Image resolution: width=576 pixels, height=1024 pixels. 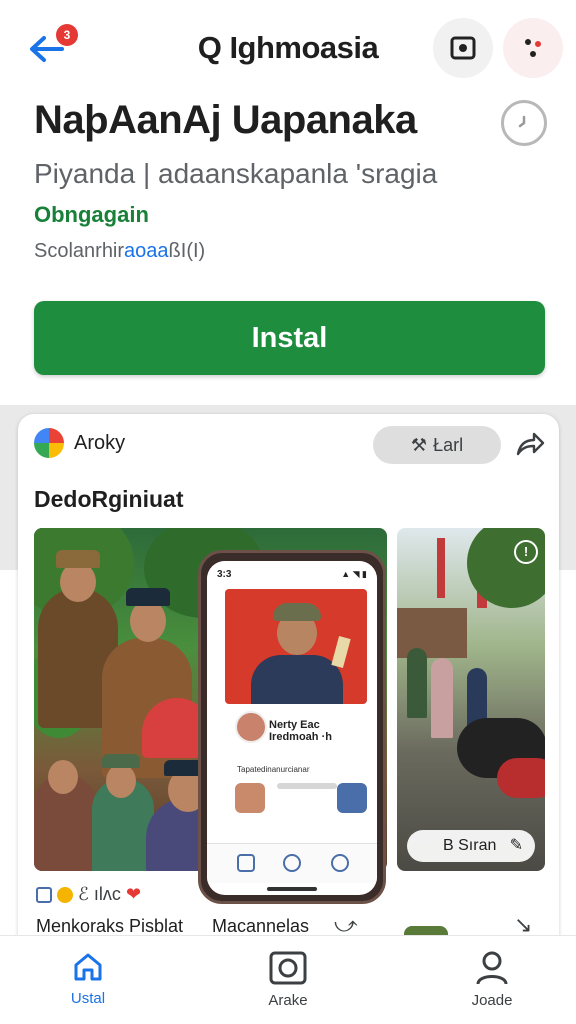 What do you see at coordinates (49, 443) in the screenshot?
I see `author-logo-icon` at bounding box center [49, 443].